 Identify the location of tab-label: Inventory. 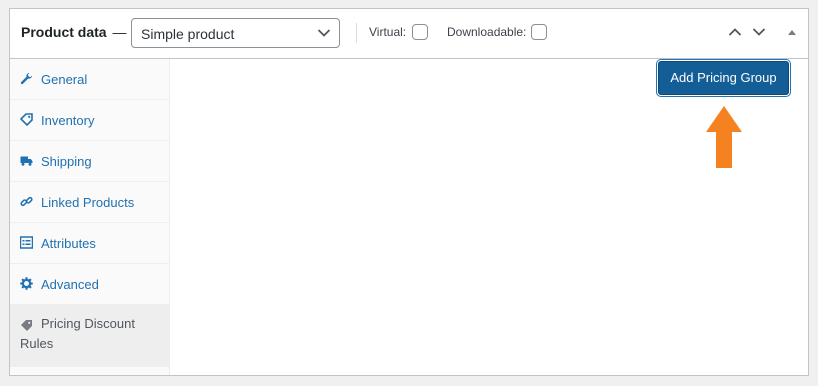
(68, 120).